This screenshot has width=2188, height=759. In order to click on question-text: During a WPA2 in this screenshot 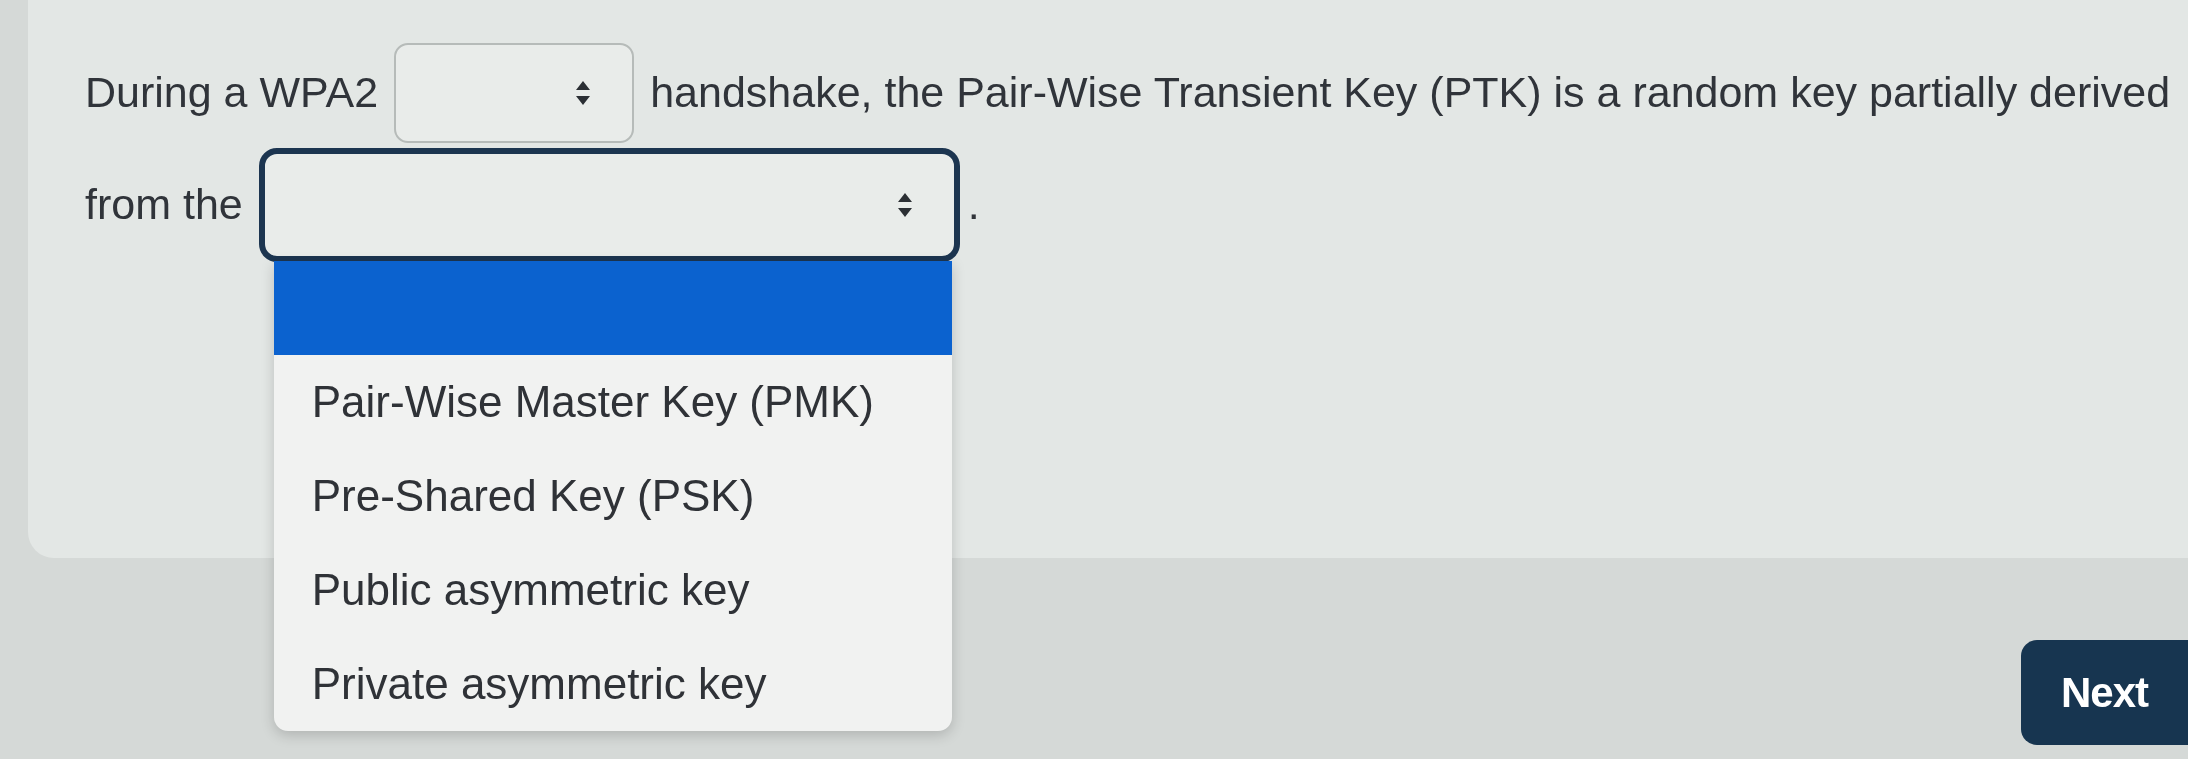, I will do `click(232, 93)`.